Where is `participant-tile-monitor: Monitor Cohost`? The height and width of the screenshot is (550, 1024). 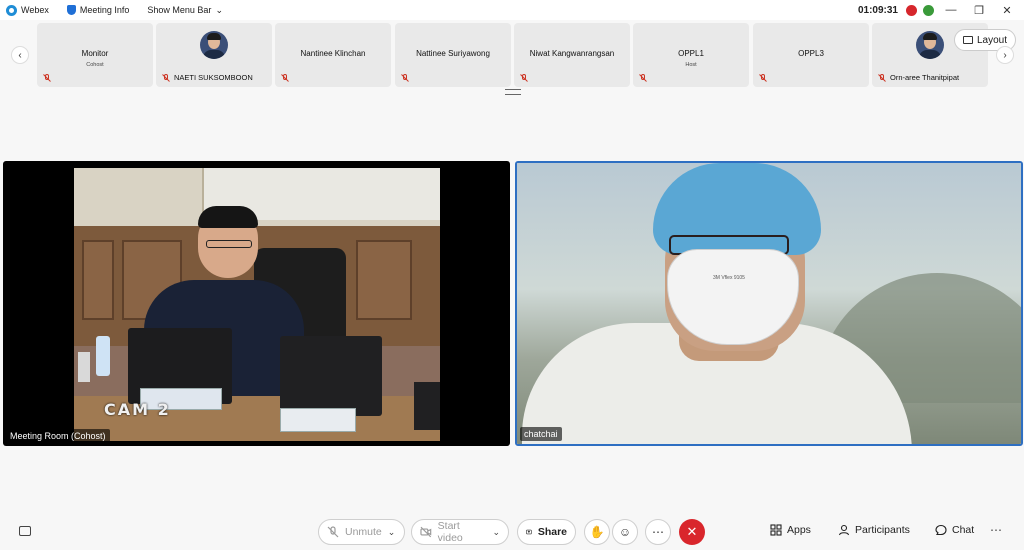 participant-tile-monitor: Monitor Cohost is located at coordinates (95, 55).